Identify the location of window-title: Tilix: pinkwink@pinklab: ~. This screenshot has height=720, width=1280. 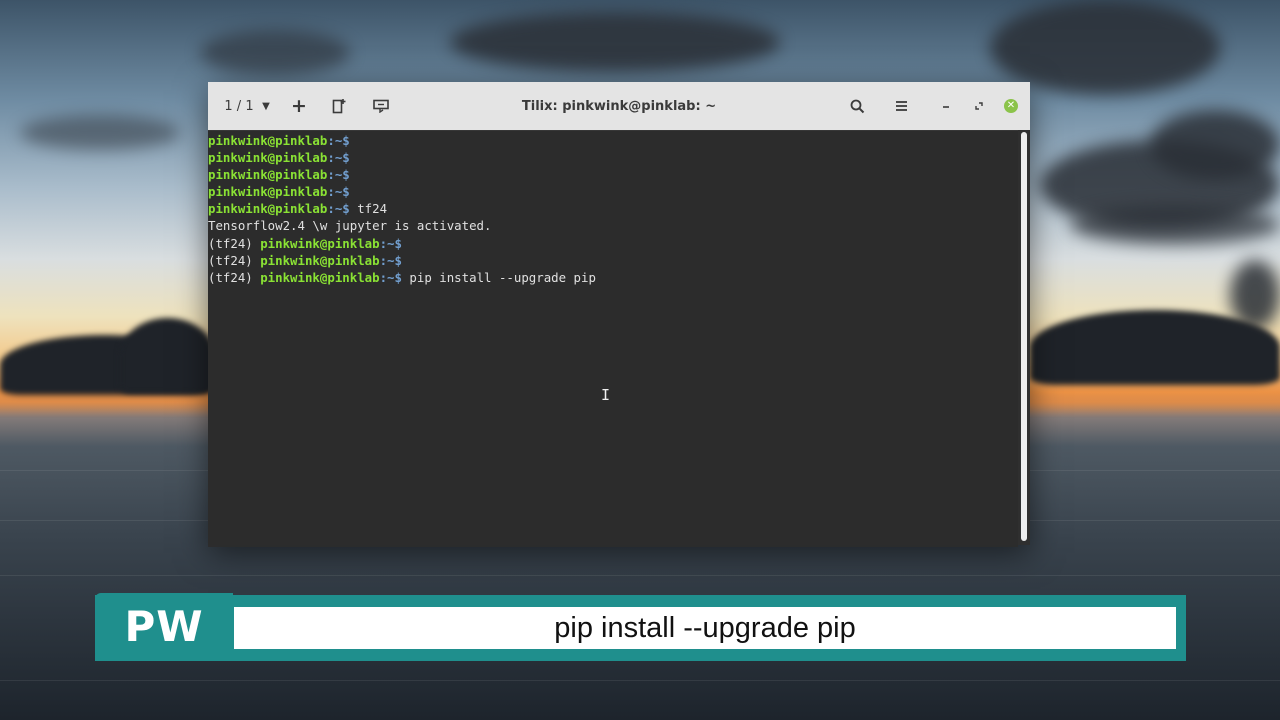
(619, 106).